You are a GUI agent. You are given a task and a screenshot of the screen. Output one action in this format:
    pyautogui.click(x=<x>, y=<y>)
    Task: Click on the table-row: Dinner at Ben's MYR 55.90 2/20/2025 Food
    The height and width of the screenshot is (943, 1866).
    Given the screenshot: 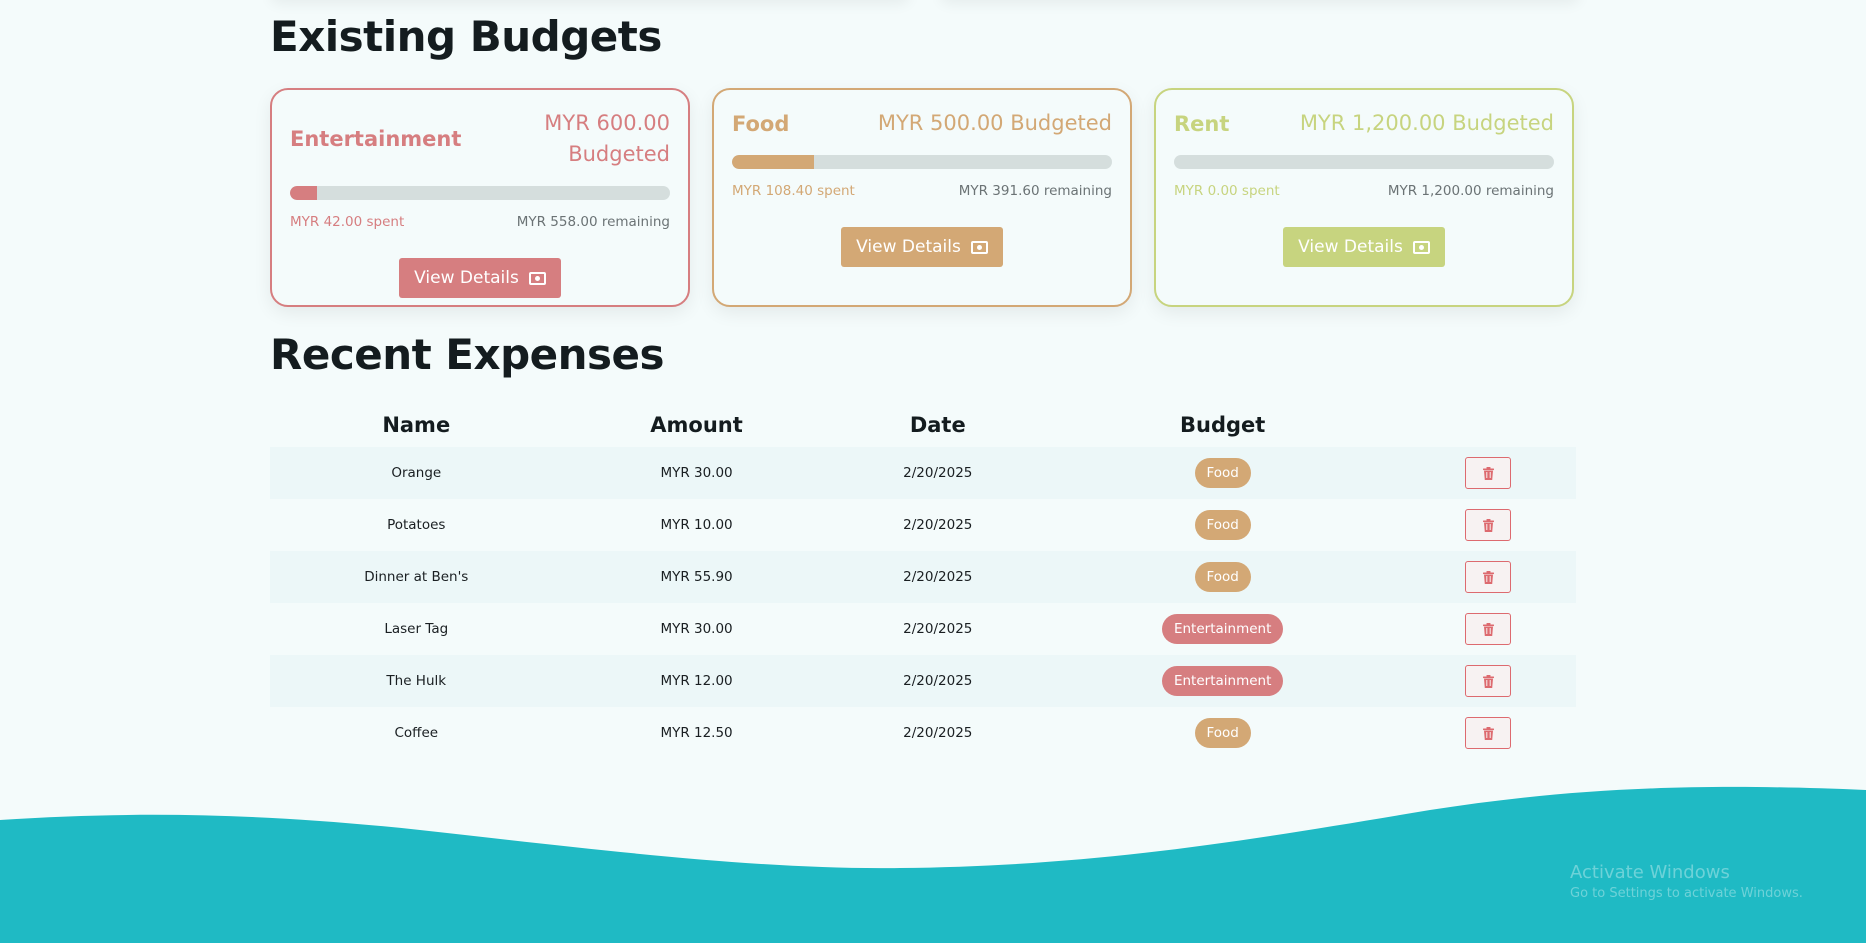 What is the action you would take?
    pyautogui.click(x=923, y=577)
    